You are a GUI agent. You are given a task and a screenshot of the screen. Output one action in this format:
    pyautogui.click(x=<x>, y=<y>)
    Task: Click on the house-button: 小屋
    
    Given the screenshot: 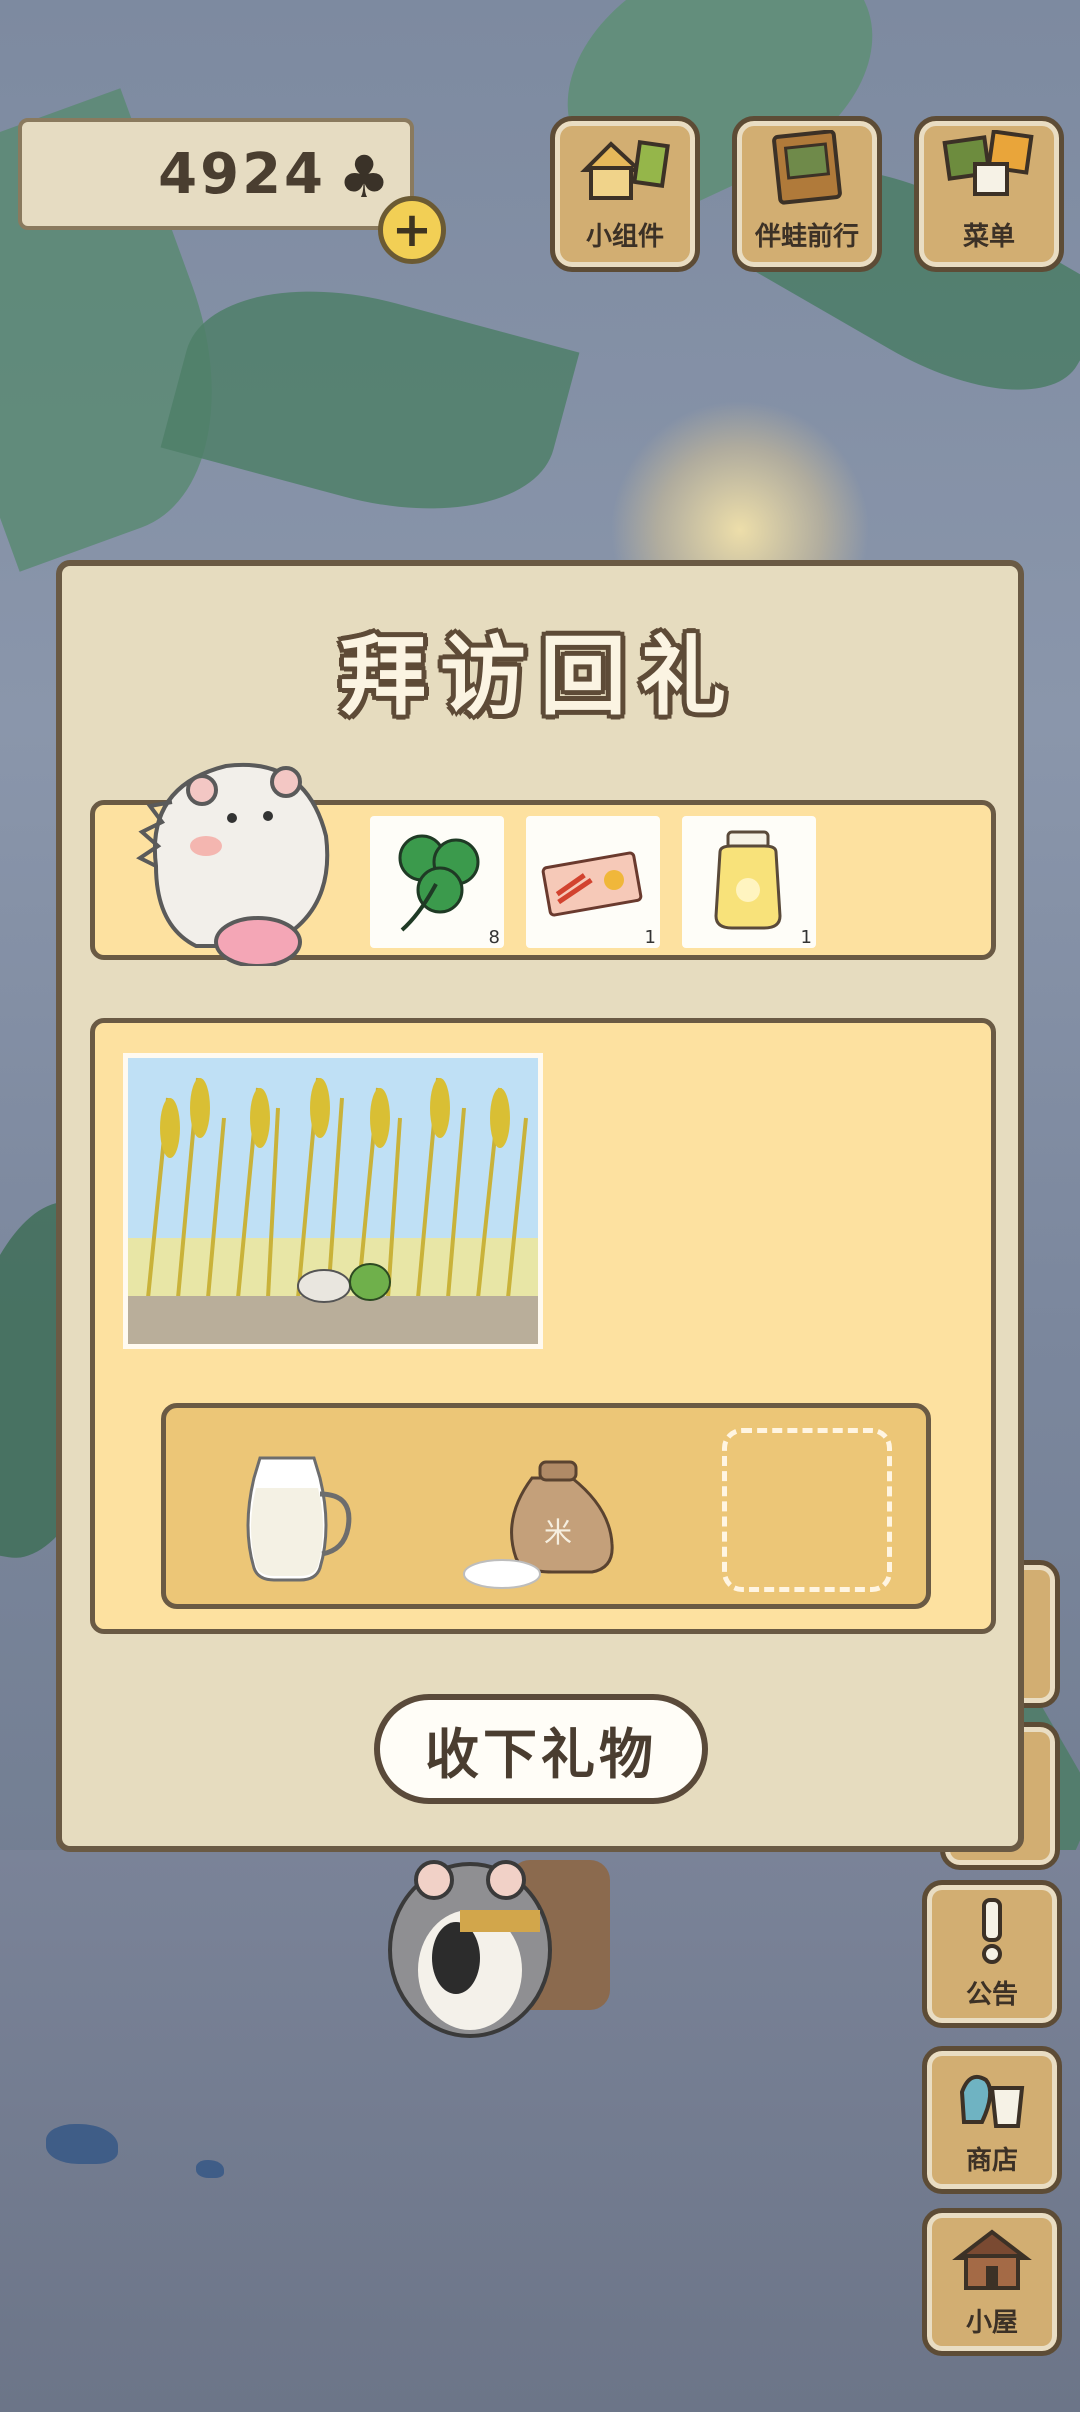 What is the action you would take?
    pyautogui.click(x=992, y=2282)
    